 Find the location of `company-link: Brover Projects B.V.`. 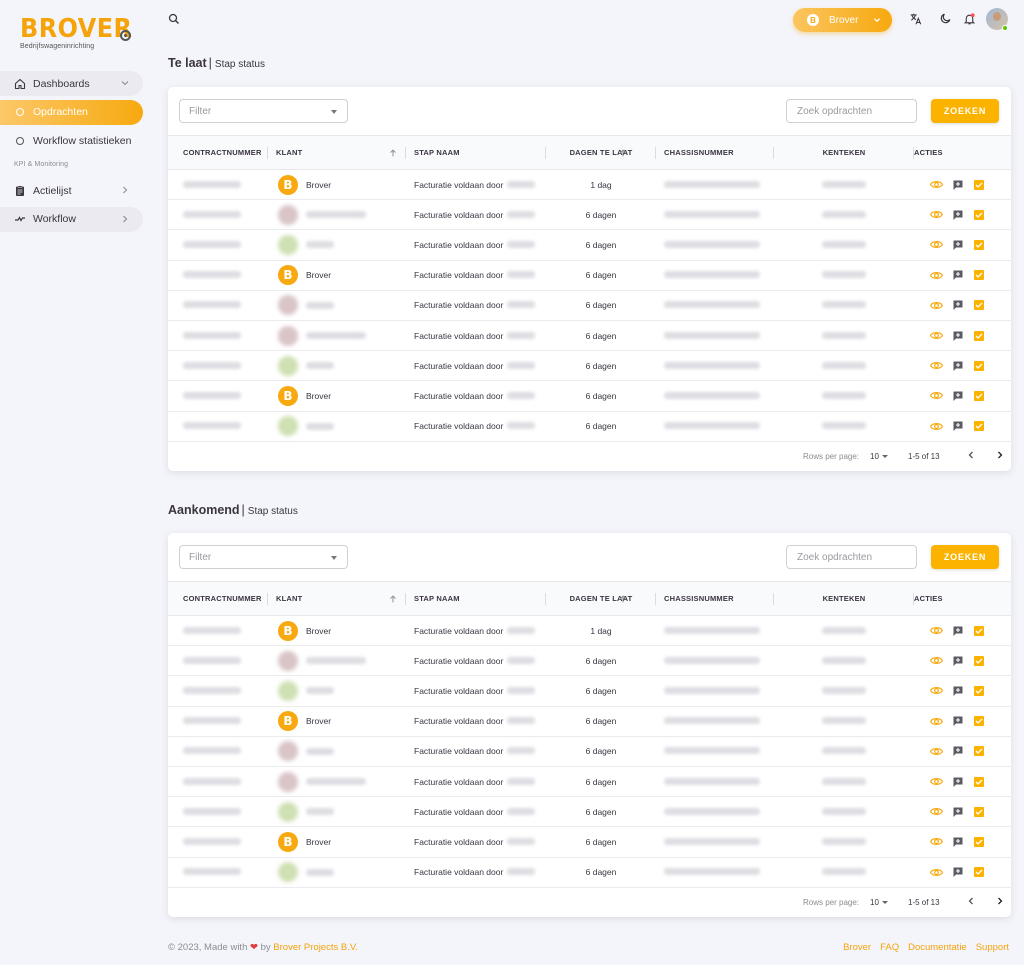

company-link: Brover Projects B.V. is located at coordinates (315, 947).